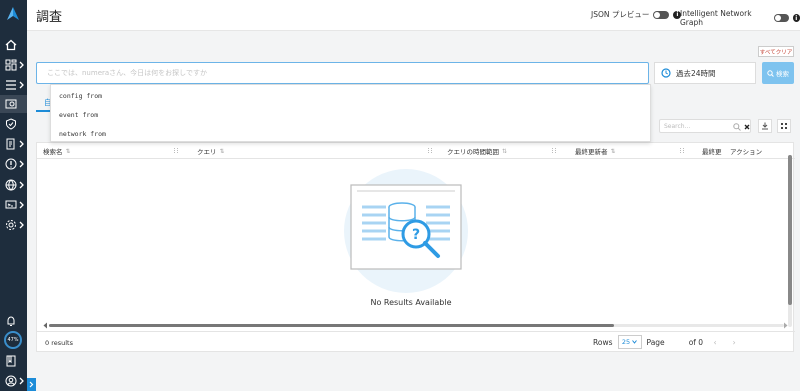 Image resolution: width=800 pixels, height=391 pixels. What do you see at coordinates (782, 74) in the screenshot?
I see `search-button-label: 検索` at bounding box center [782, 74].